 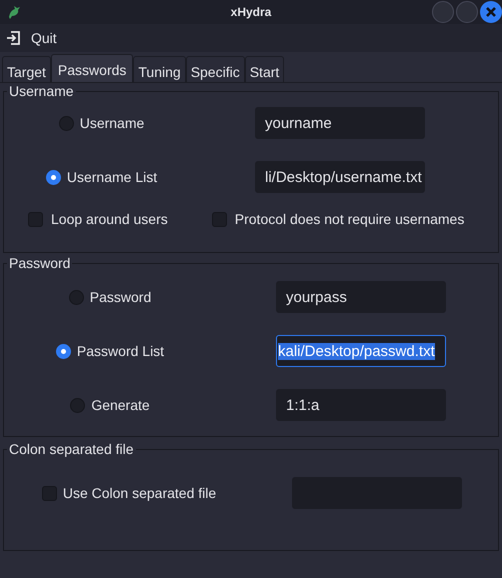 What do you see at coordinates (139, 493) in the screenshot?
I see `checkbox-label: Use Colon separated file` at bounding box center [139, 493].